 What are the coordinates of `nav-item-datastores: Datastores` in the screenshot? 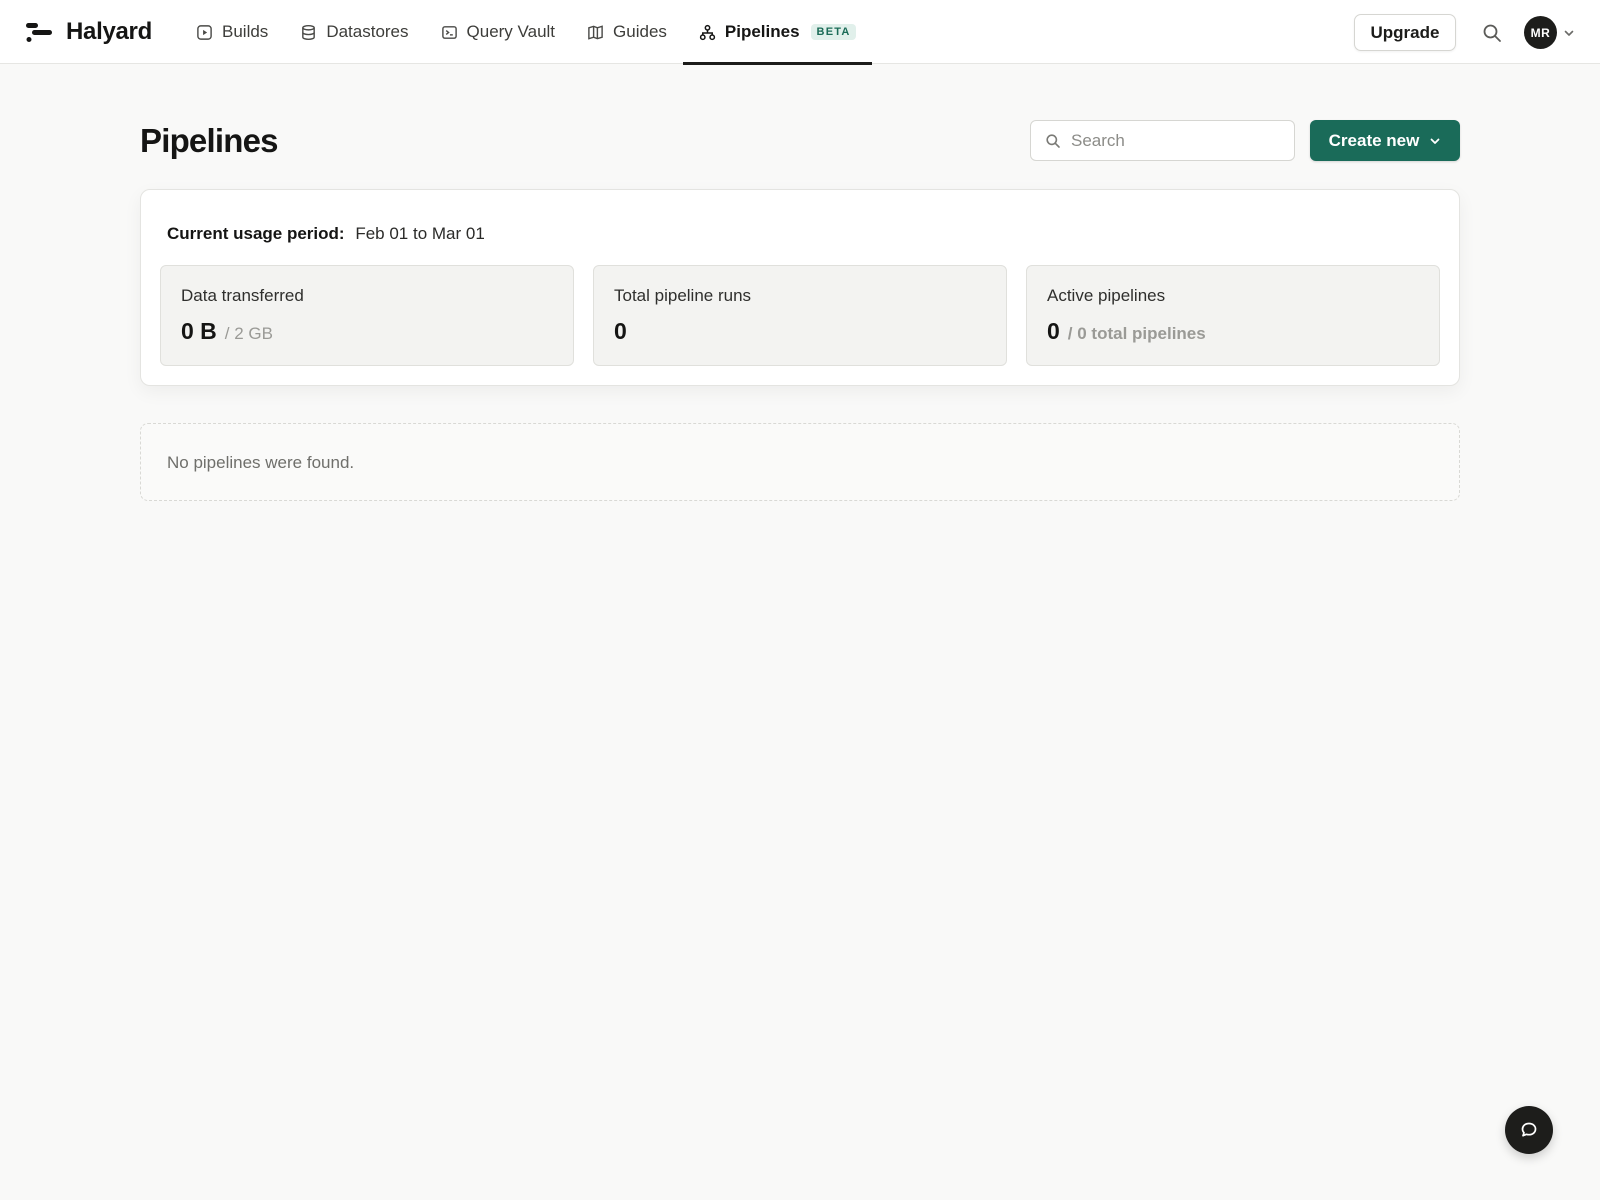 It's located at (354, 32).